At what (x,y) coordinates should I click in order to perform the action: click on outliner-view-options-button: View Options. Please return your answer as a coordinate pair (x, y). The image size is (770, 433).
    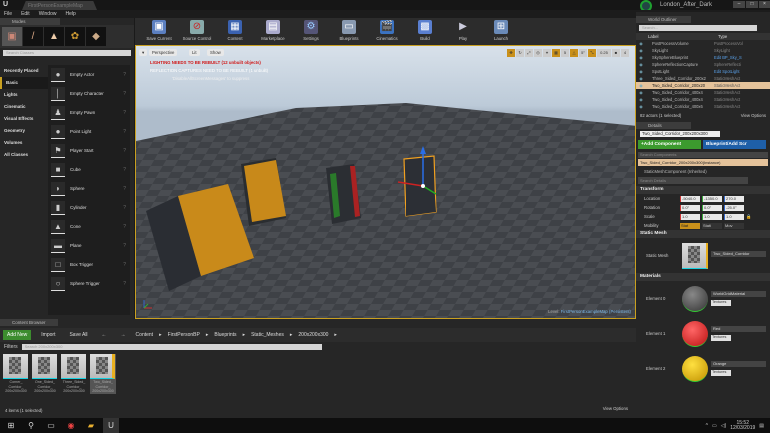
    Looking at the image, I should click on (753, 115).